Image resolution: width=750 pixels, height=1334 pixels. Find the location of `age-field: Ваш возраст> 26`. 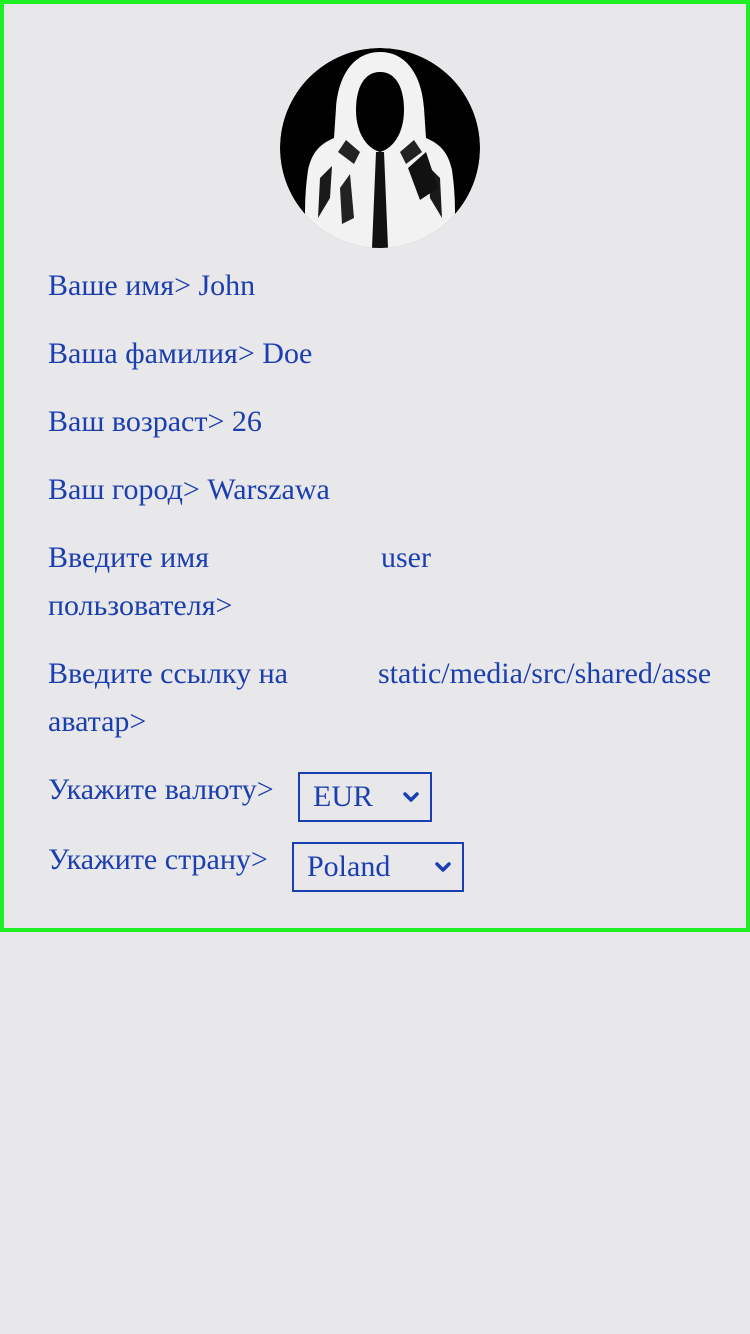

age-field: Ваш возраст> 26 is located at coordinates (155, 422).